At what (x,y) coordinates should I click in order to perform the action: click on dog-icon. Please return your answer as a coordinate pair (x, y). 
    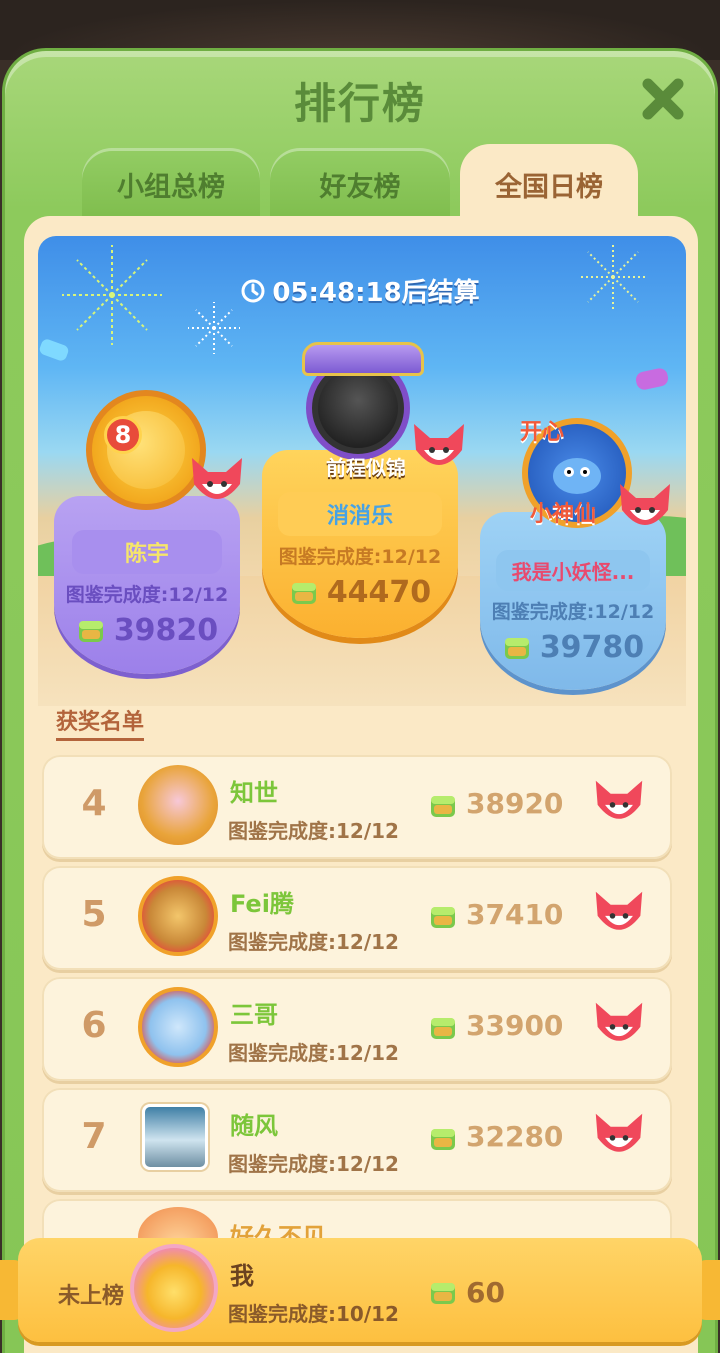
    Looking at the image, I should click on (577, 476).